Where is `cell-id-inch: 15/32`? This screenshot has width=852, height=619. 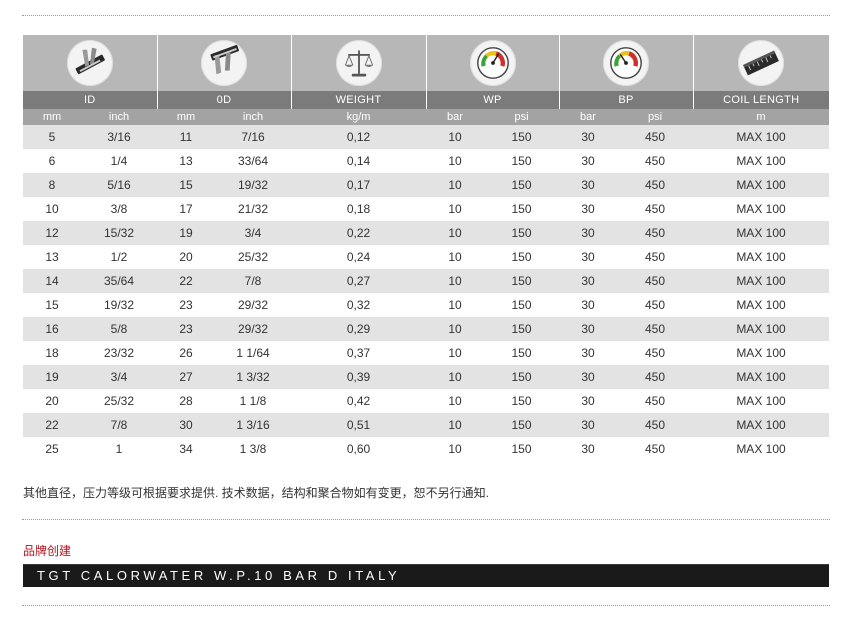
cell-id-inch: 15/32 is located at coordinates (119, 233).